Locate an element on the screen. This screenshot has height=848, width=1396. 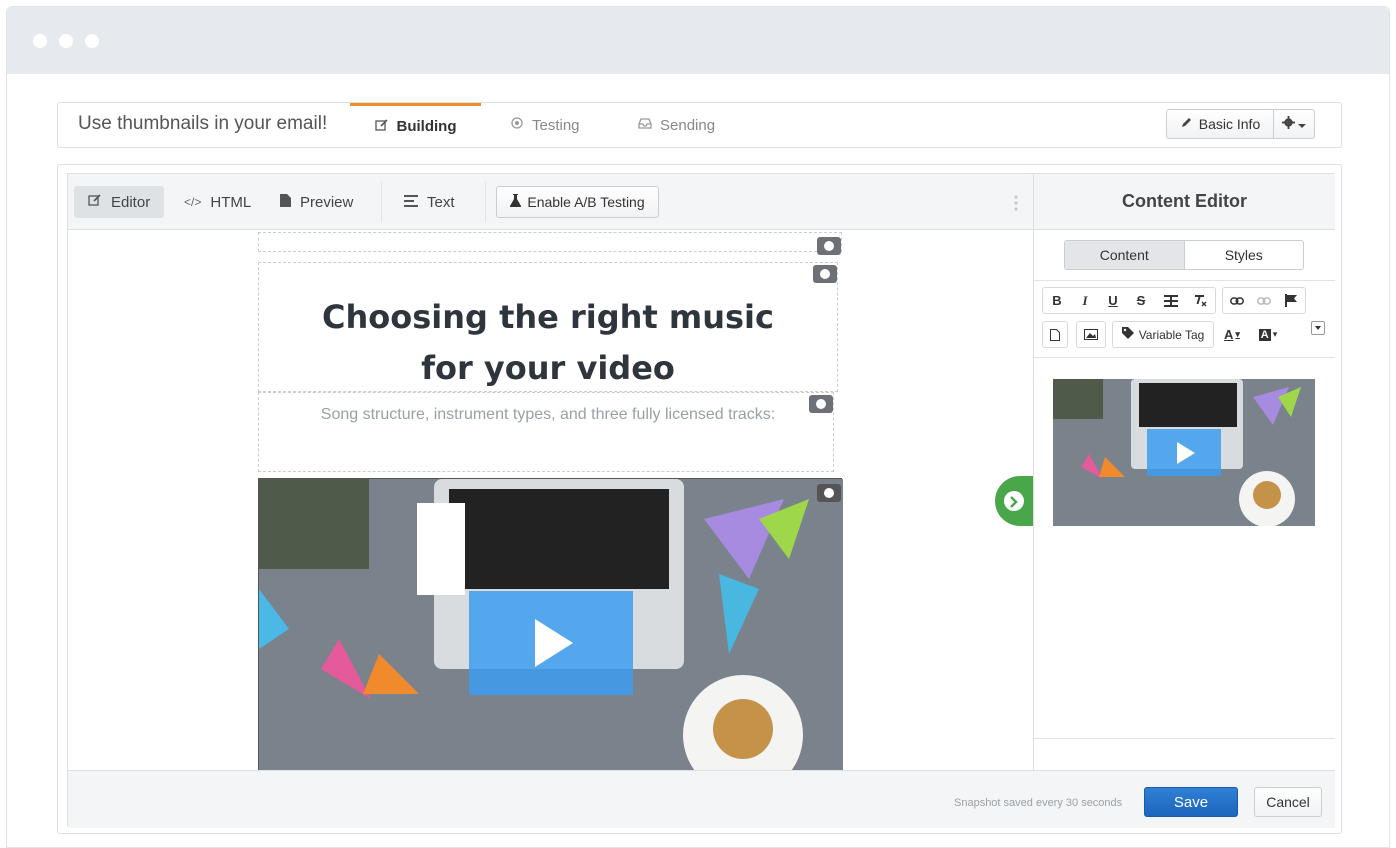
tab-preview: Preview is located at coordinates (316, 202).